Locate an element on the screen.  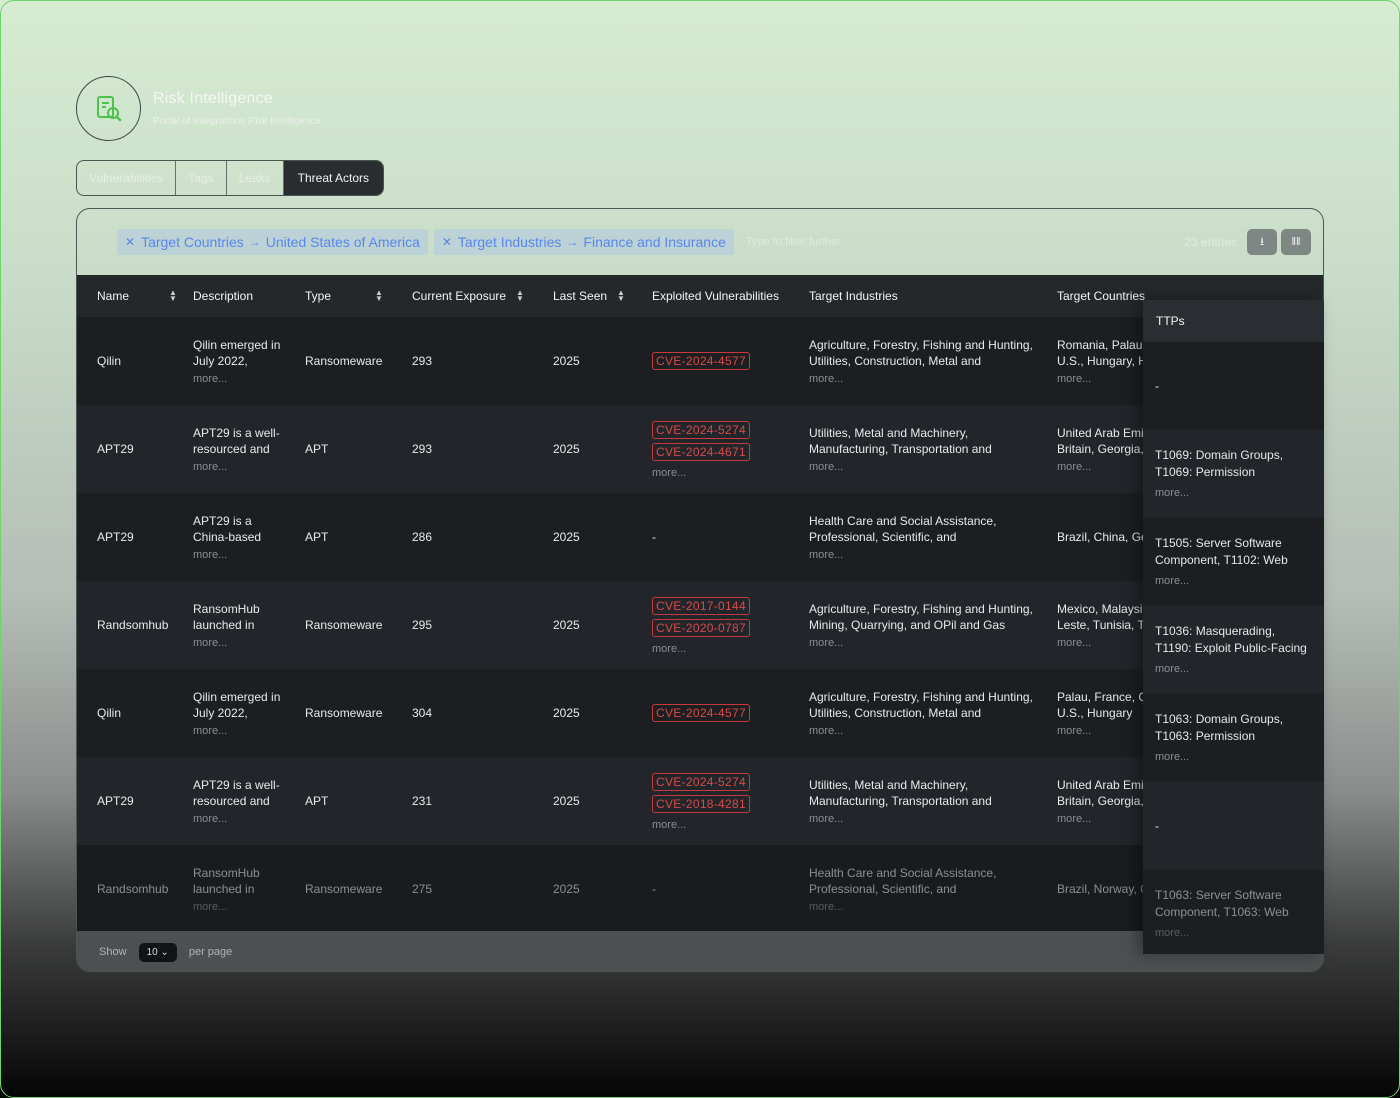
columns-button: ‖‖ is located at coordinates (1296, 242).